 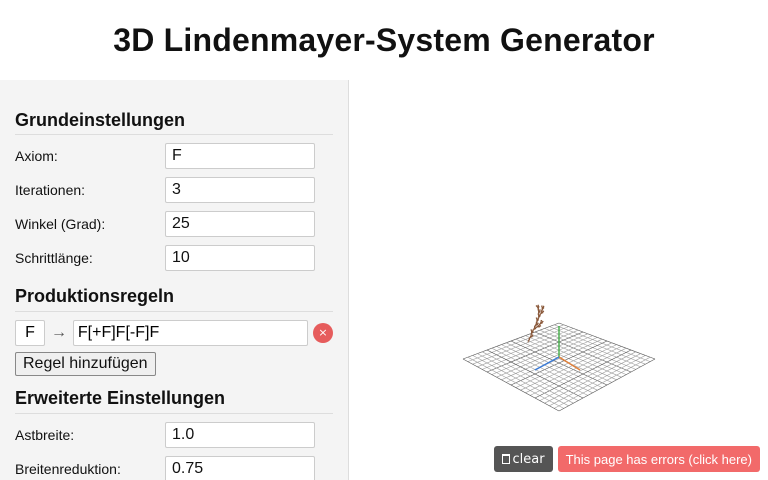 What do you see at coordinates (190, 333) in the screenshot?
I see `rule-successor-input` at bounding box center [190, 333].